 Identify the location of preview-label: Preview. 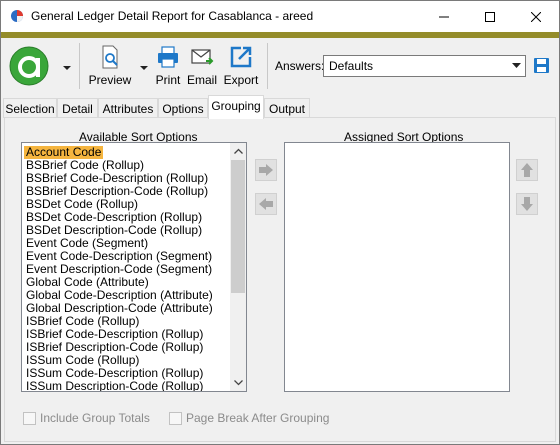
(110, 80).